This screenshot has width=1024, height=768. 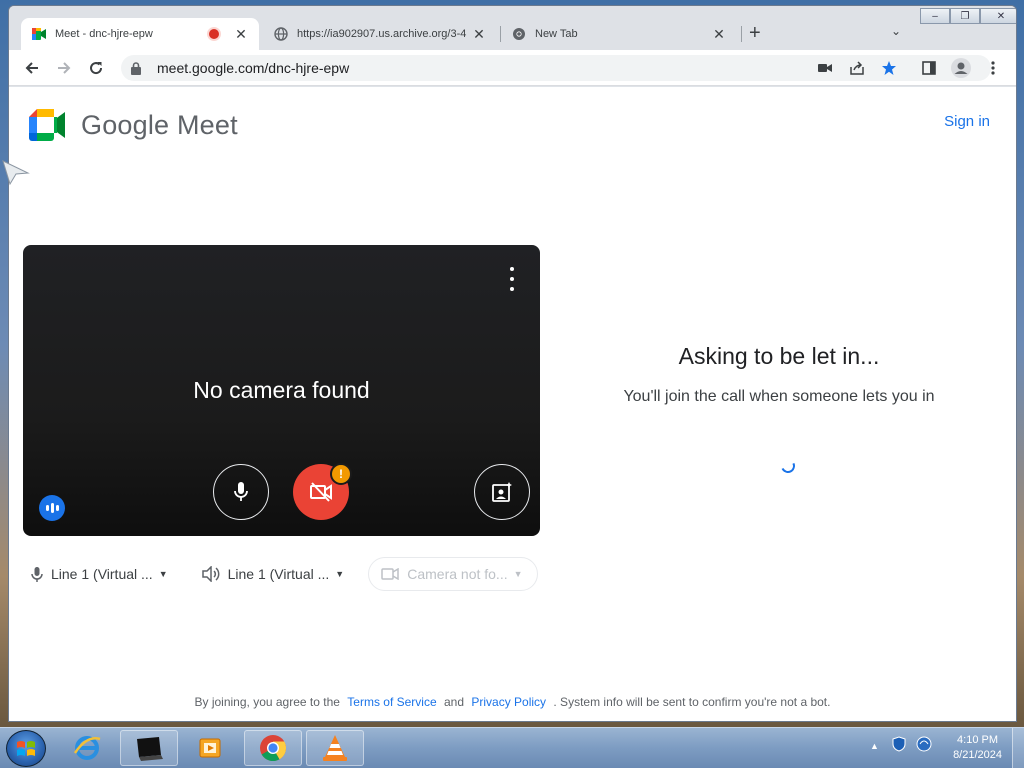 I want to click on media-player-taskbar-item, so click(x=211, y=748).